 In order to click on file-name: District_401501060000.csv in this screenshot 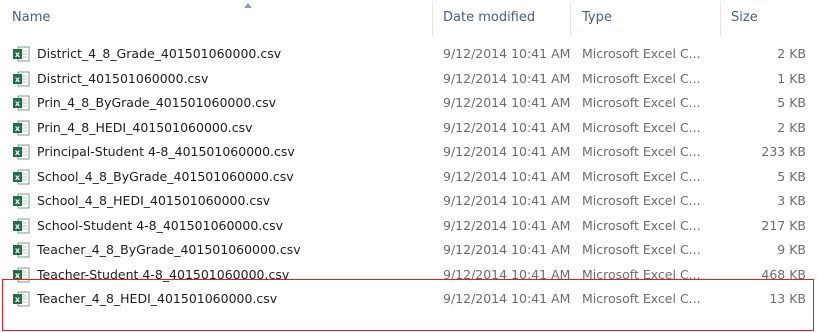, I will do `click(122, 78)`.